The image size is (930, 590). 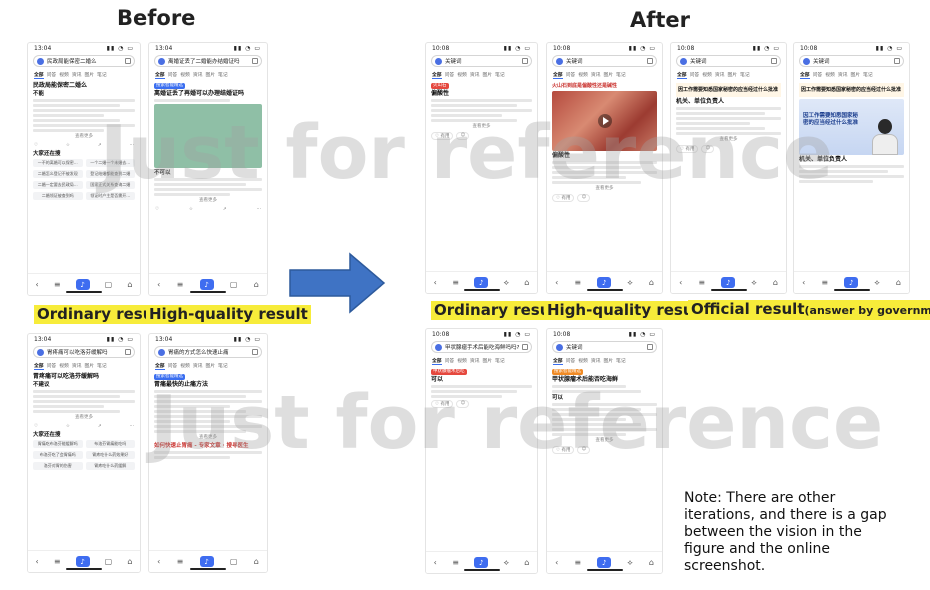 I want to click on search-input: 胃痛的方式怎么快速止痛, so click(x=208, y=352).